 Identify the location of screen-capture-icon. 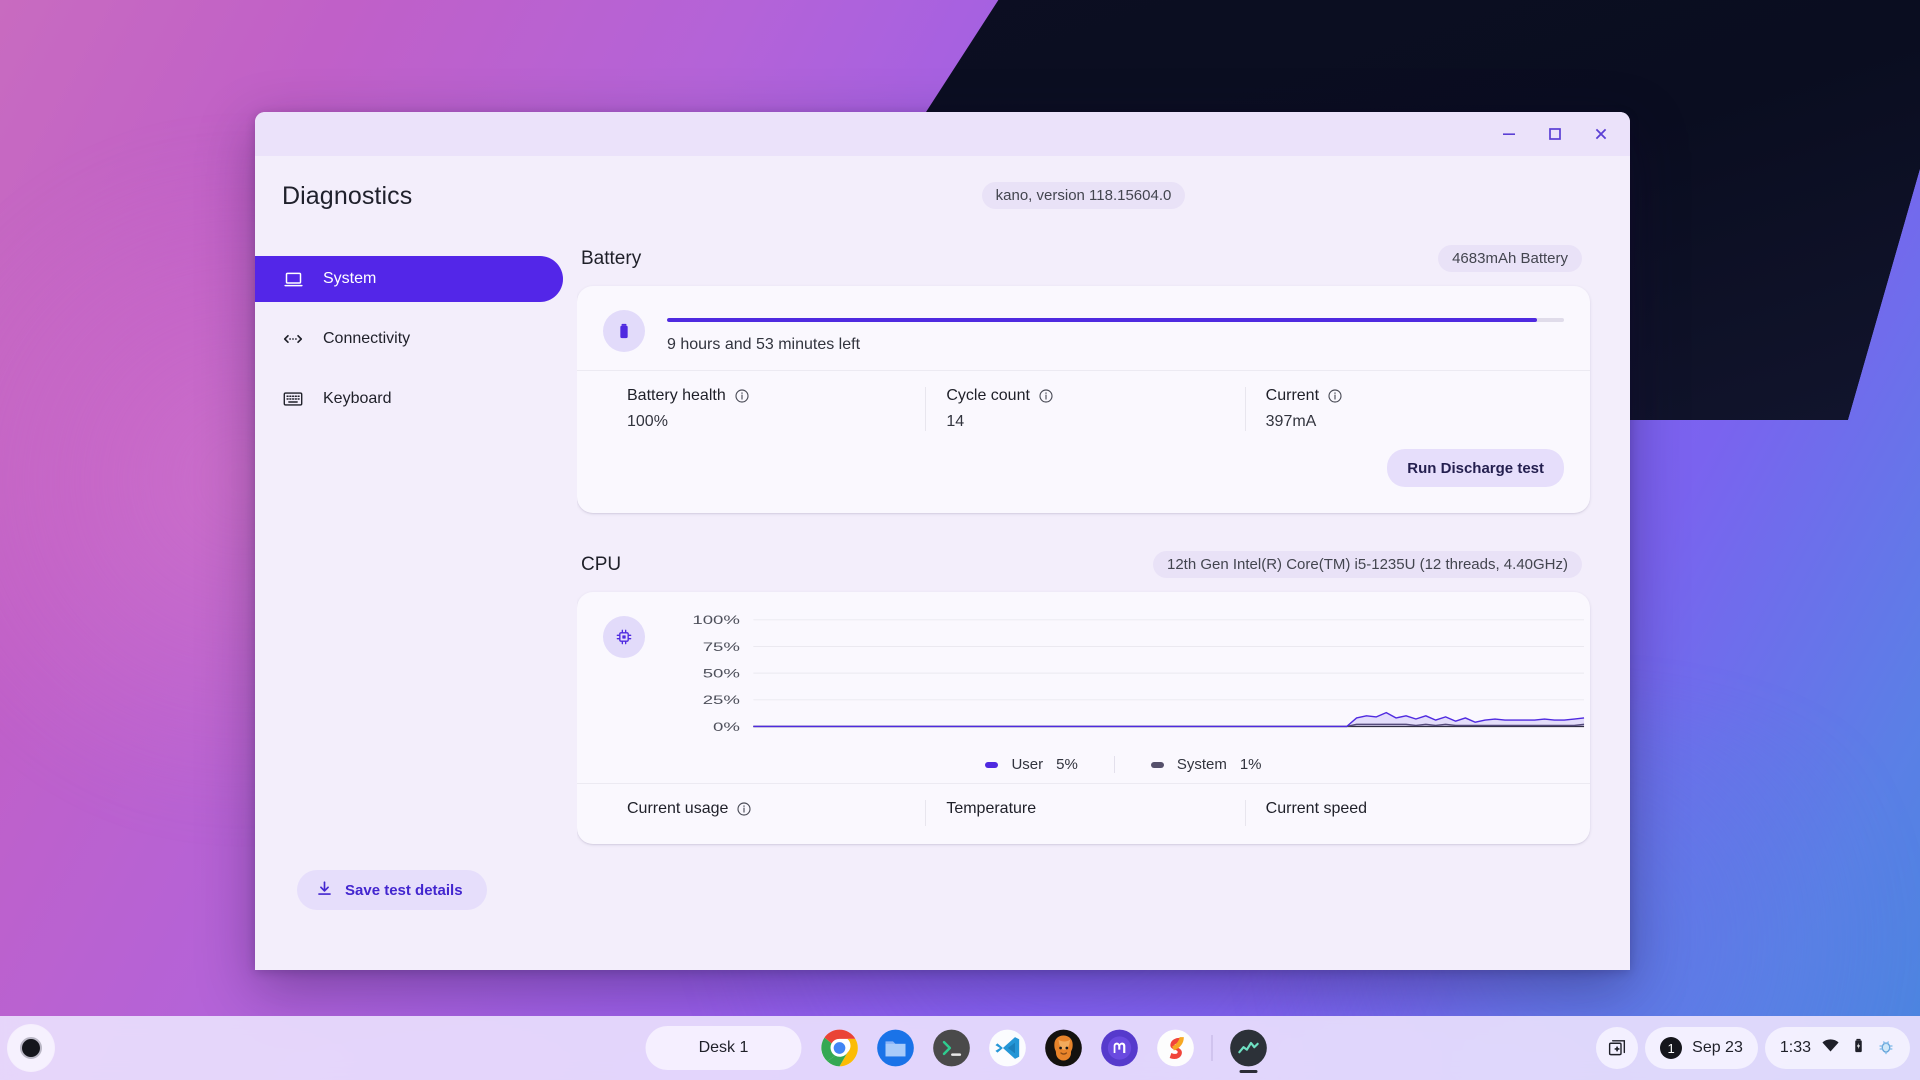
(1617, 1048).